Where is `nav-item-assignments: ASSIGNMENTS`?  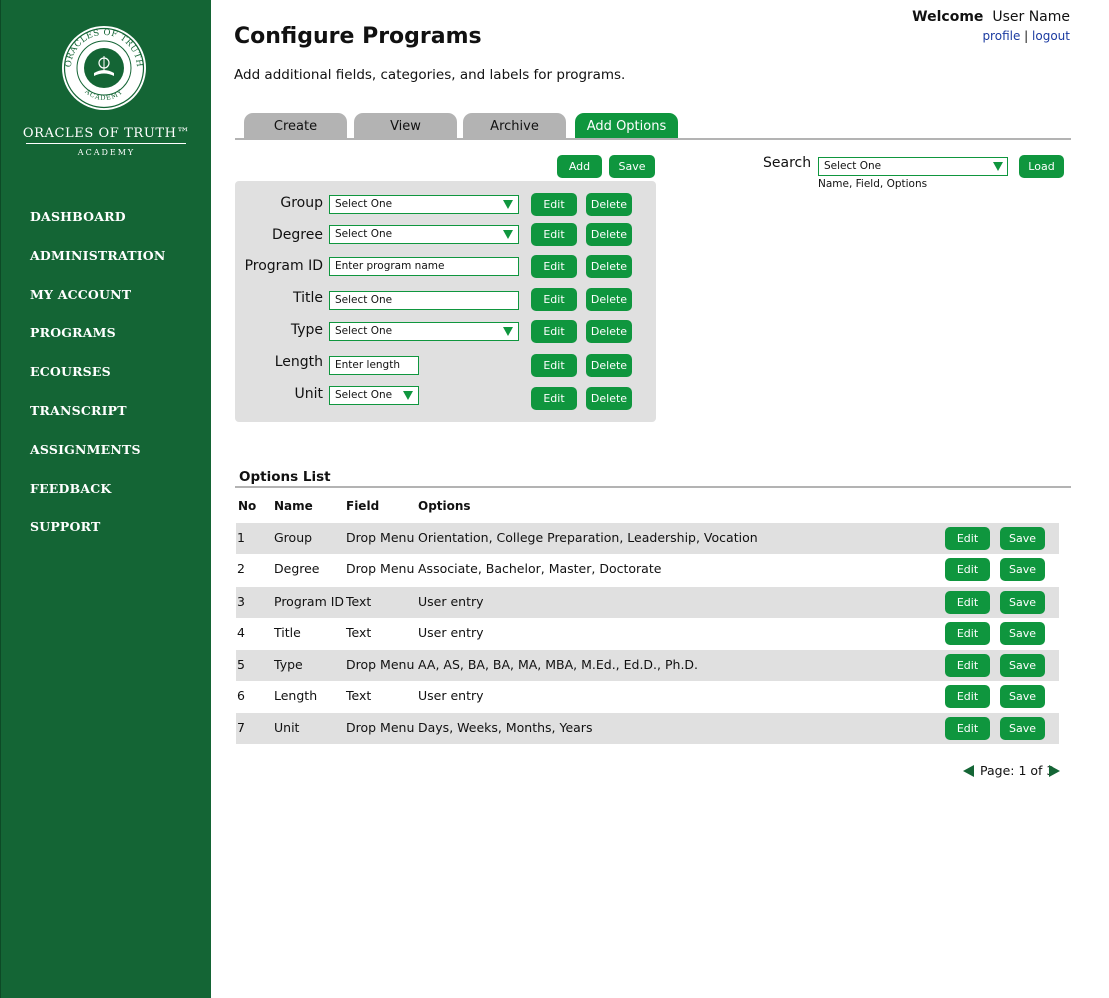
nav-item-assignments: ASSIGNMENTS is located at coordinates (98, 461).